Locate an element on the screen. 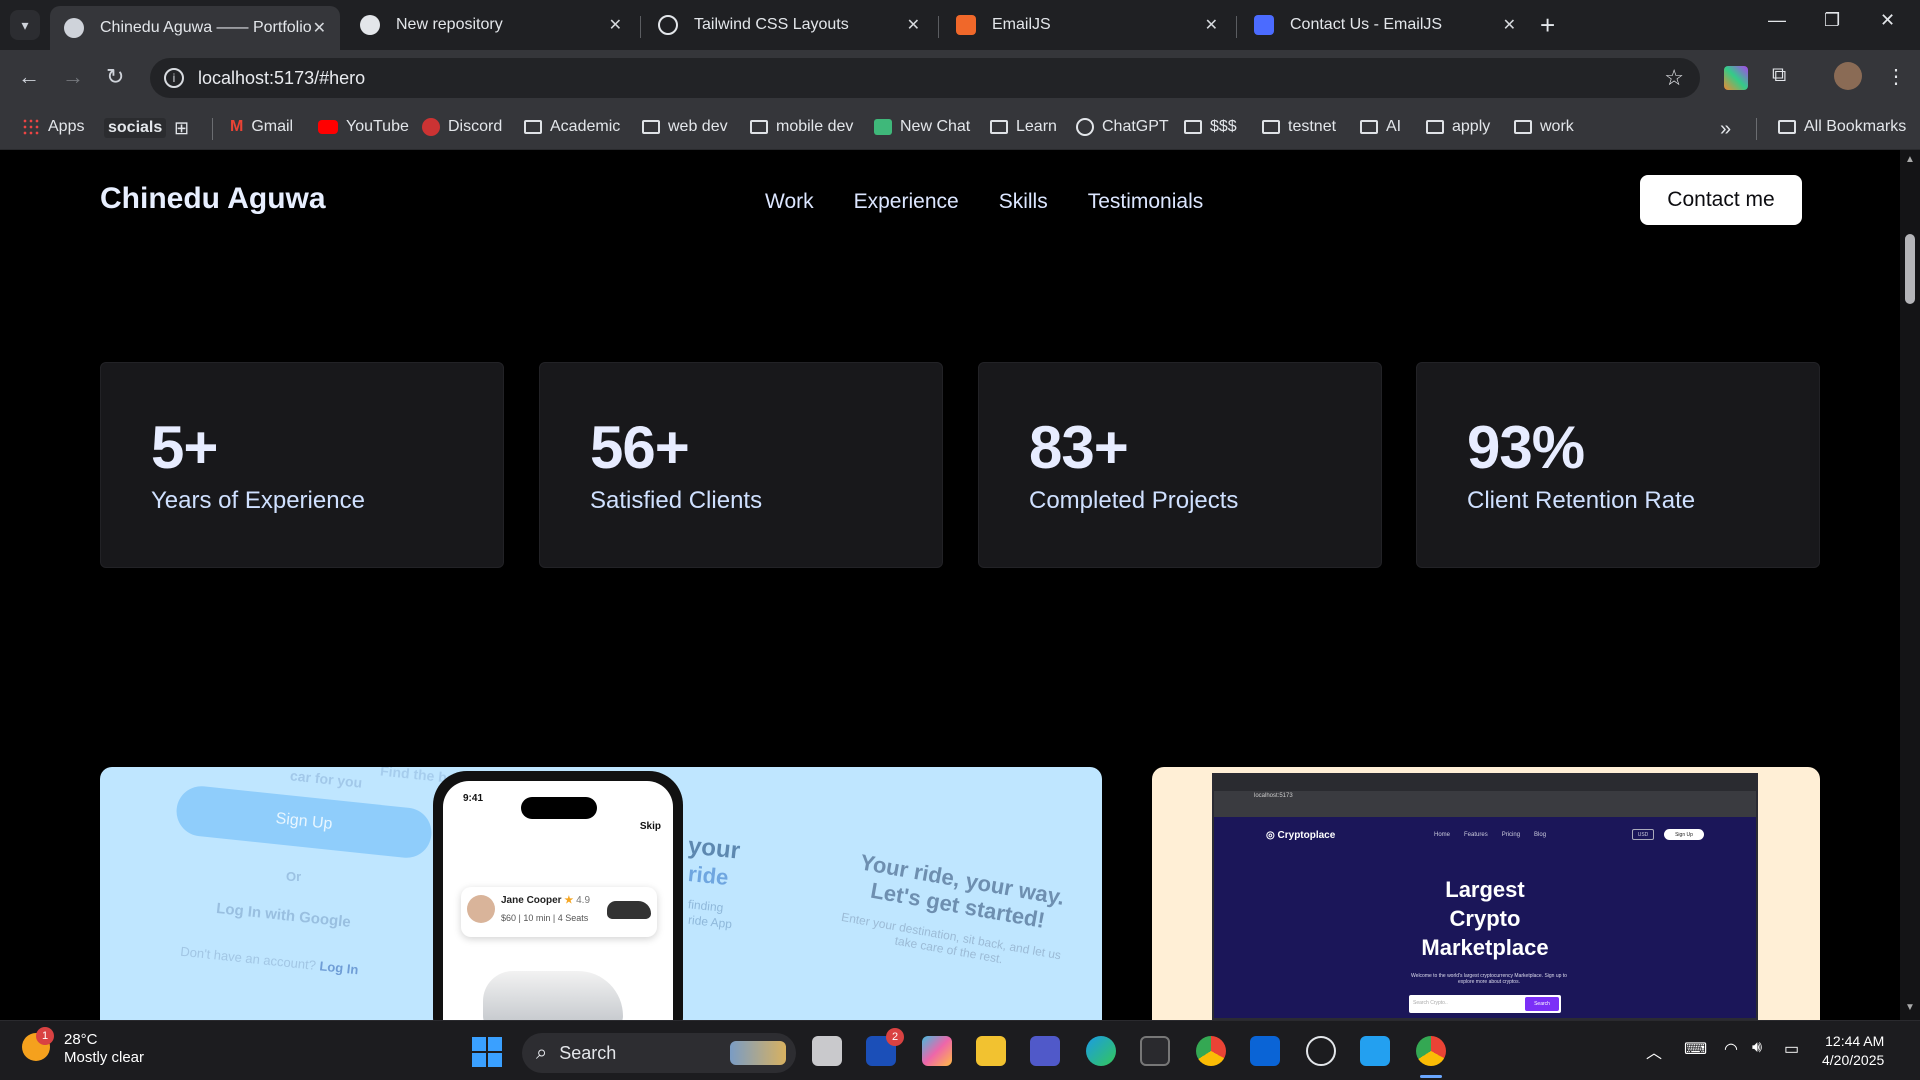 This screenshot has width=1920, height=1080. ghost-text: ride App is located at coordinates (710, 922).